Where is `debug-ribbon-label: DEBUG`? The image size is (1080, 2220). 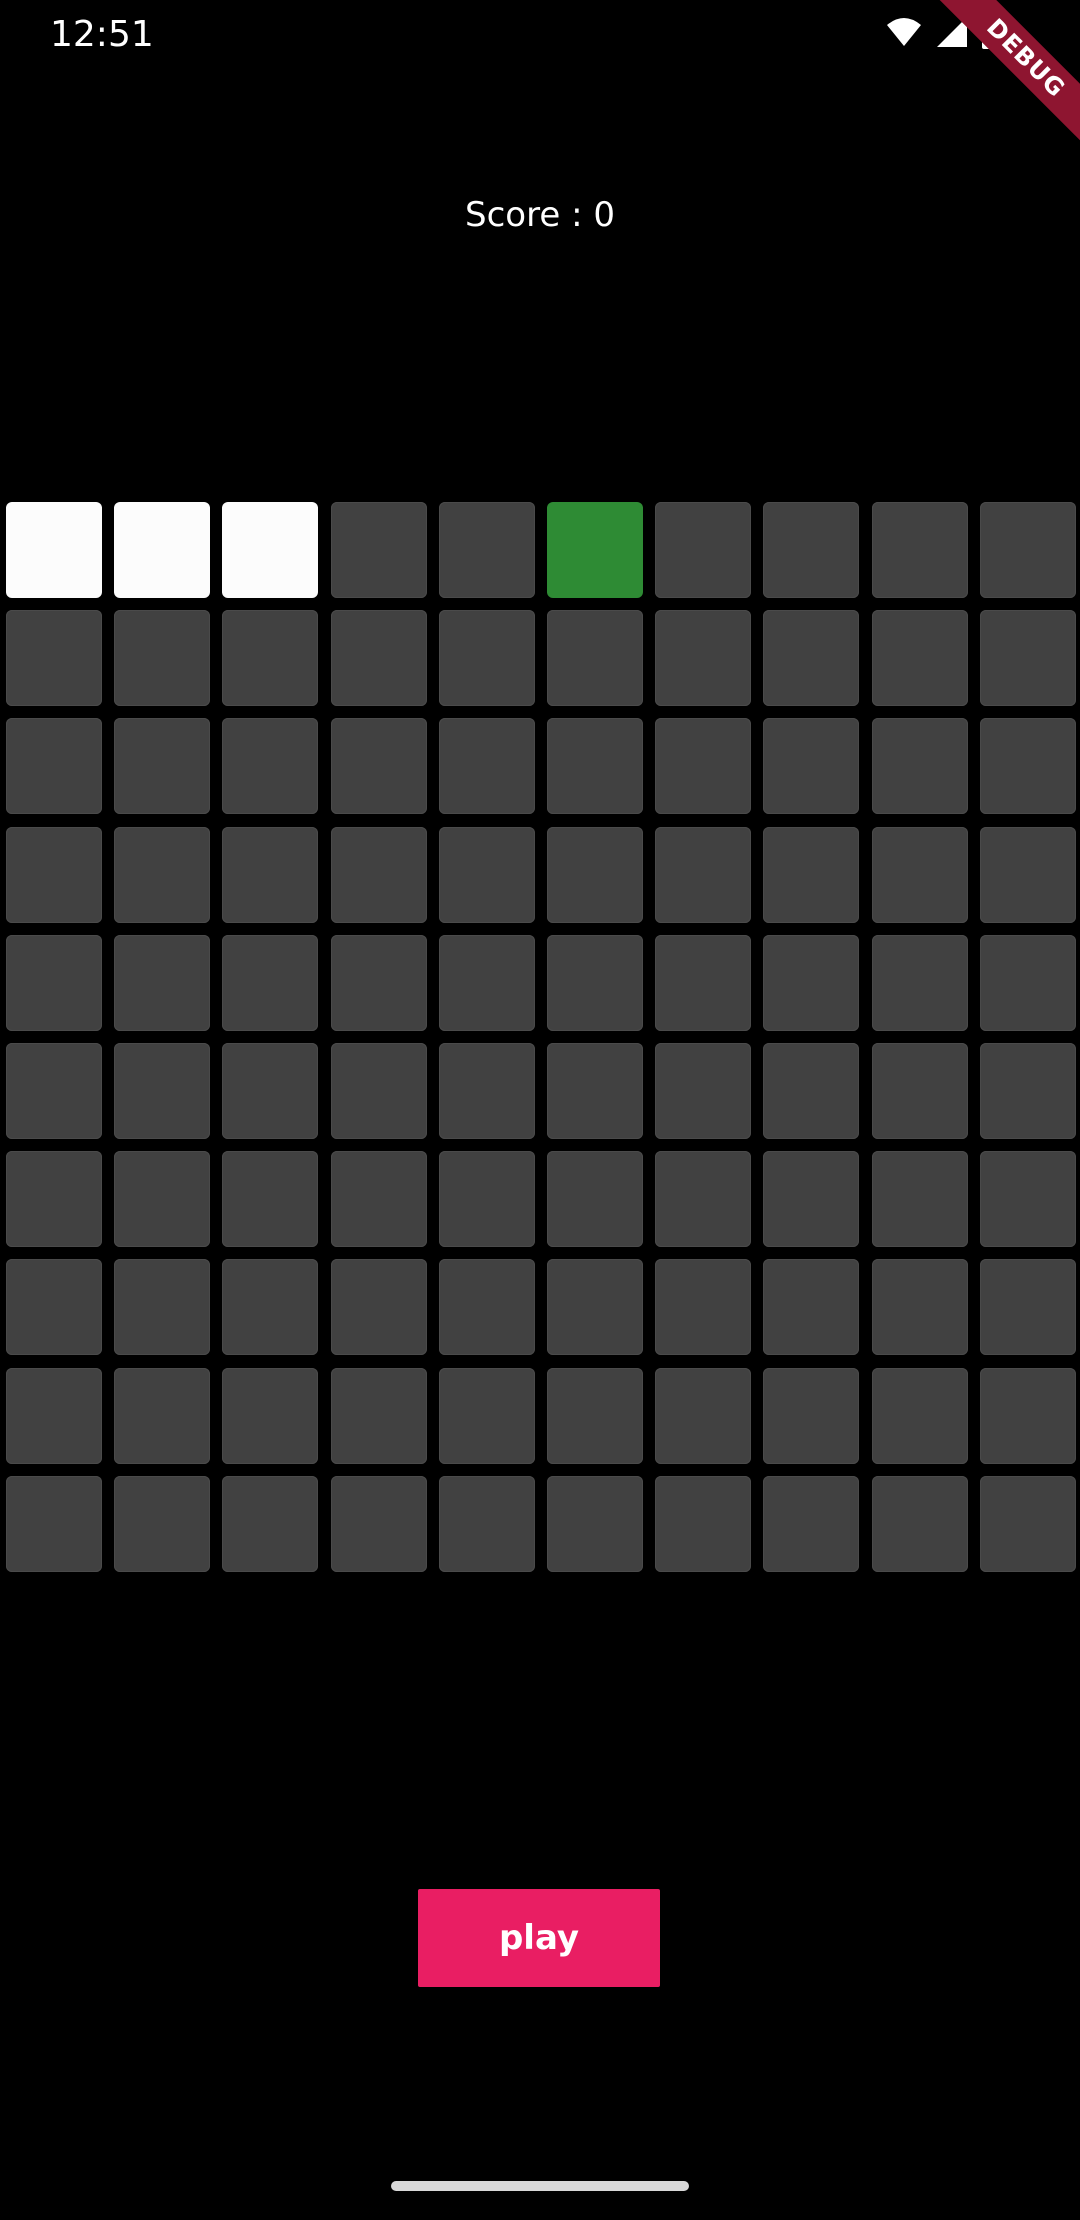
debug-ribbon-label: DEBUG is located at coordinates (1000, 80).